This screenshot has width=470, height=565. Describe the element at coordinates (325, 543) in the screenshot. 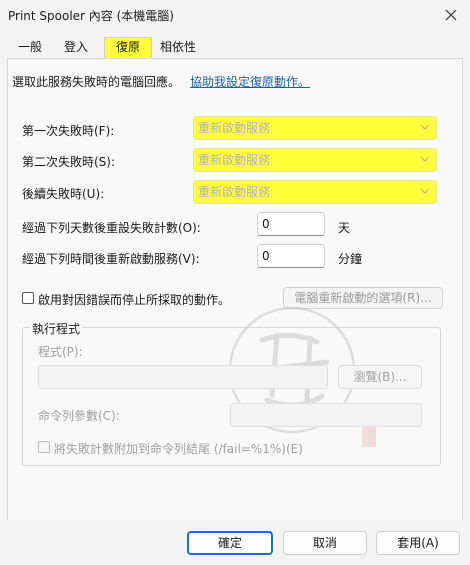

I see `cancel-button: 取消` at that location.